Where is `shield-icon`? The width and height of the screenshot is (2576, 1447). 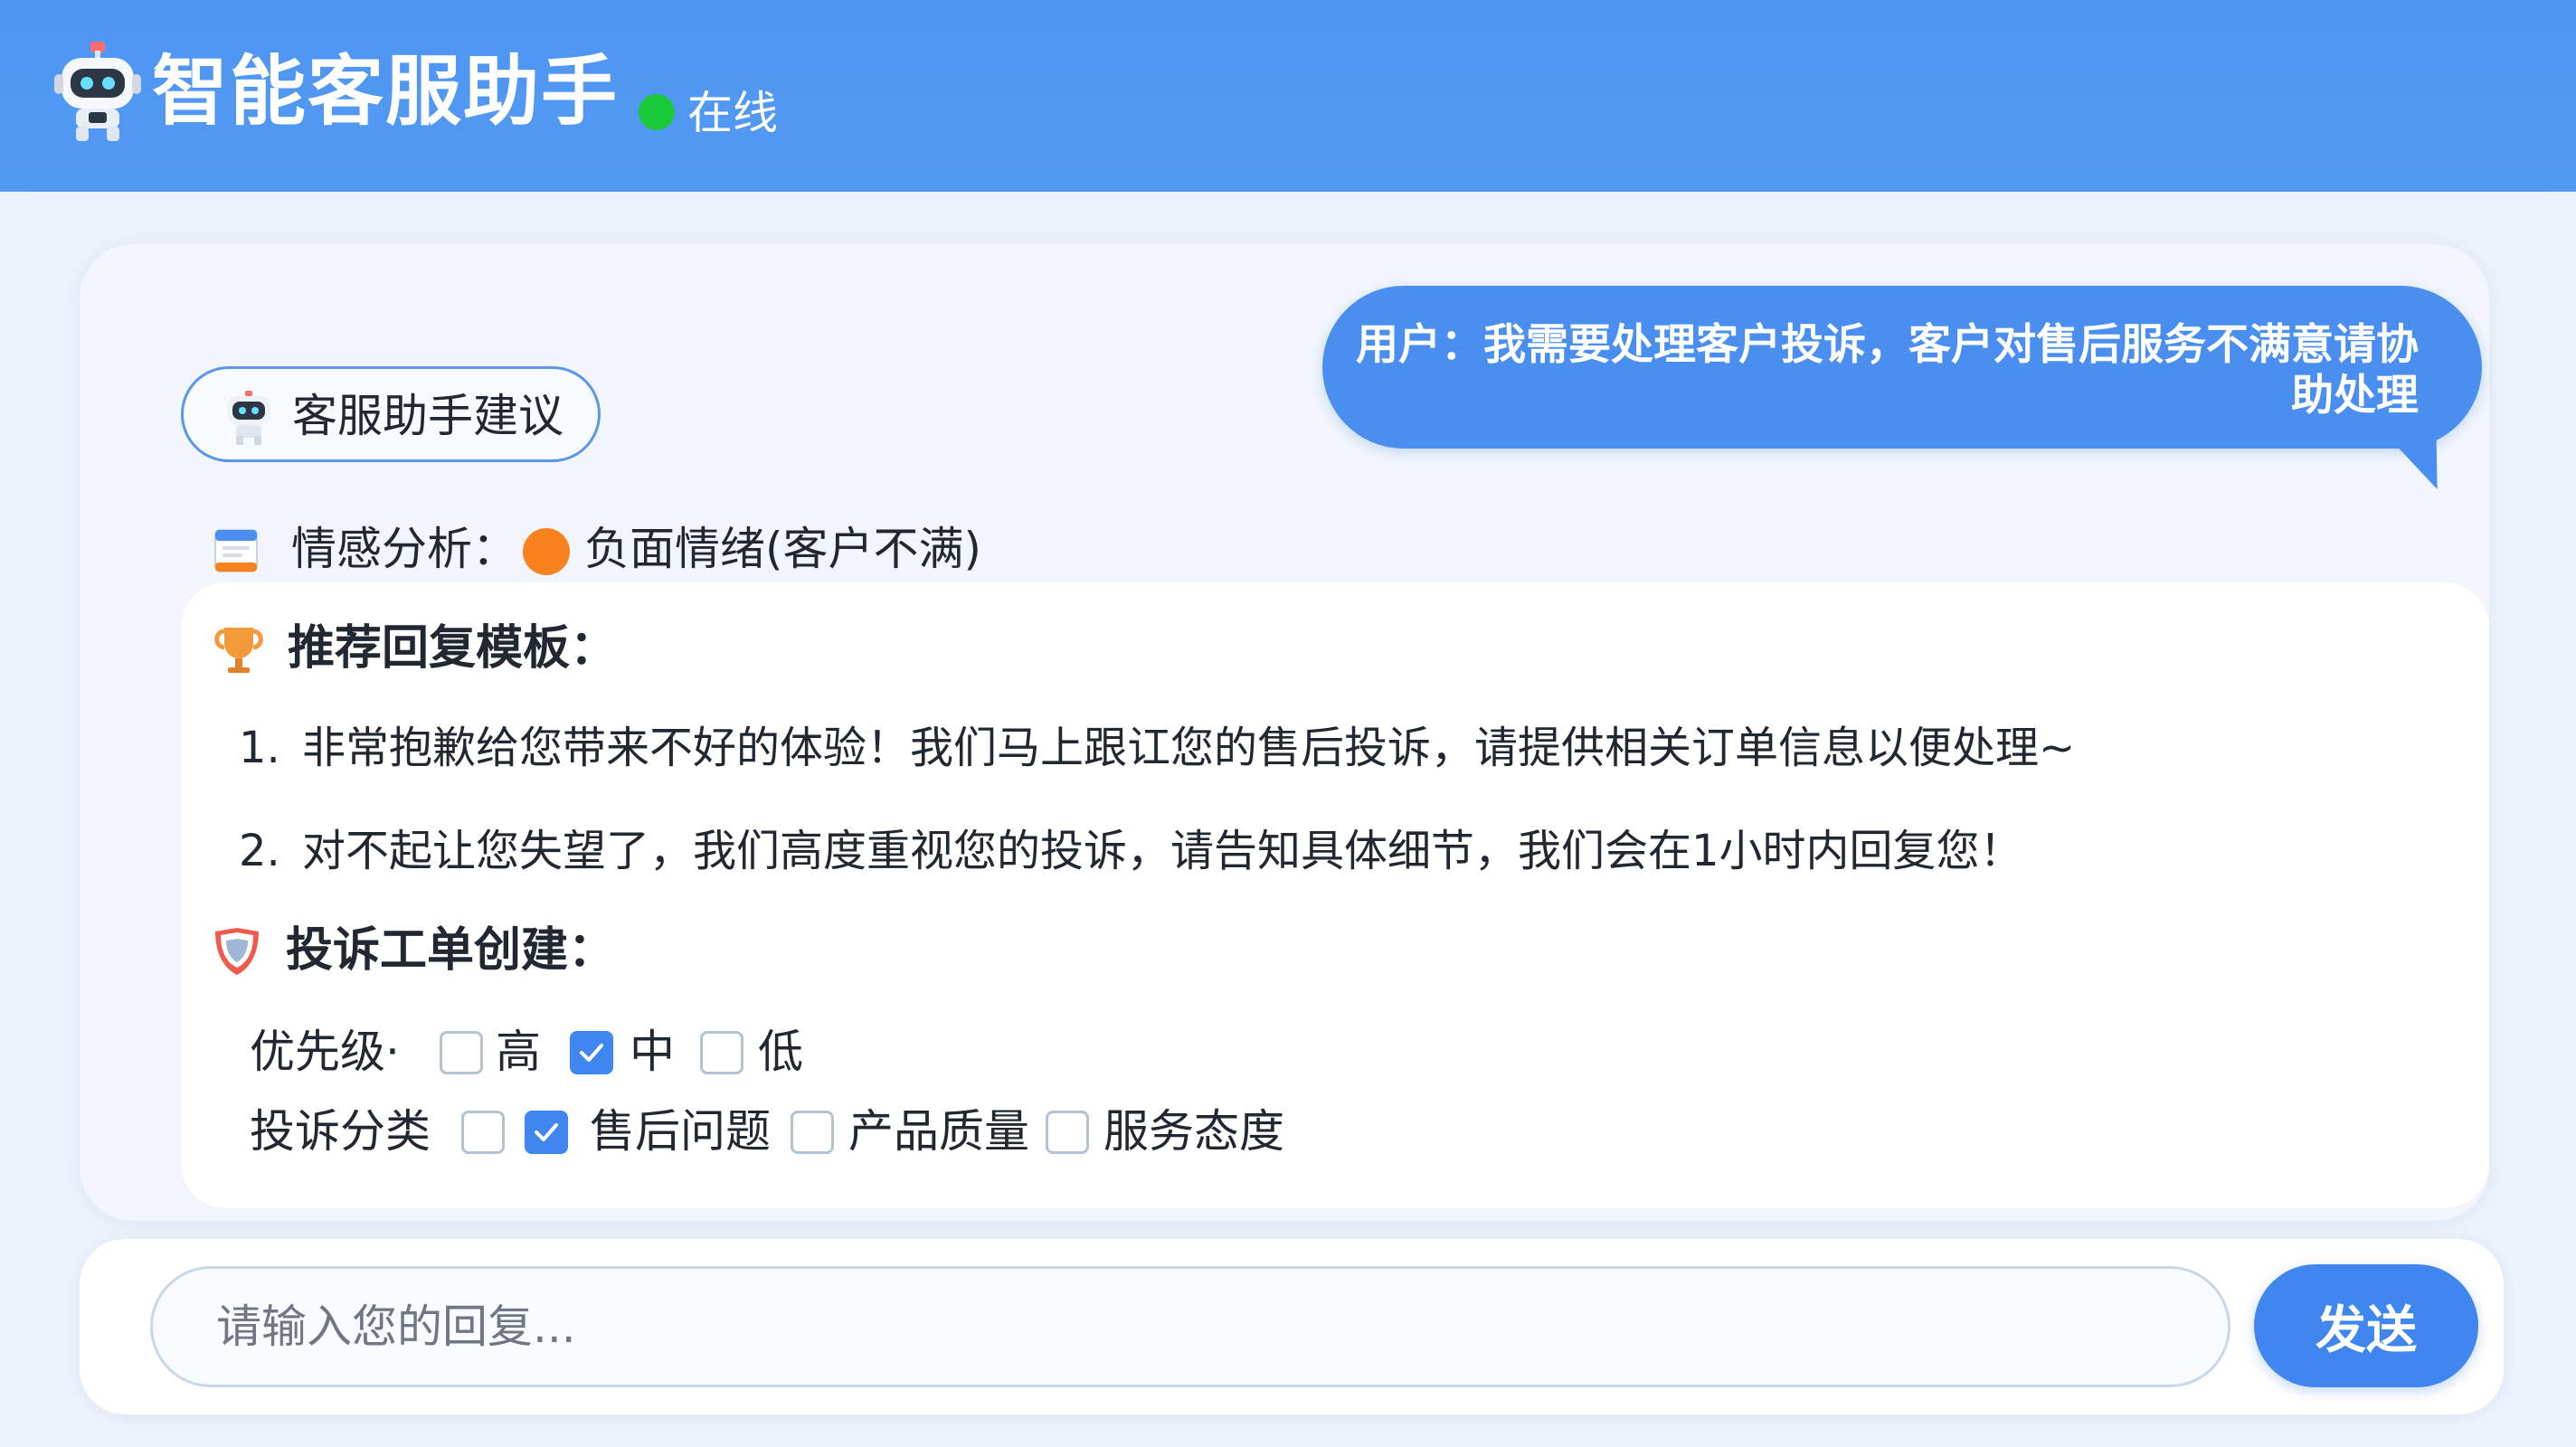
shield-icon is located at coordinates (237, 951).